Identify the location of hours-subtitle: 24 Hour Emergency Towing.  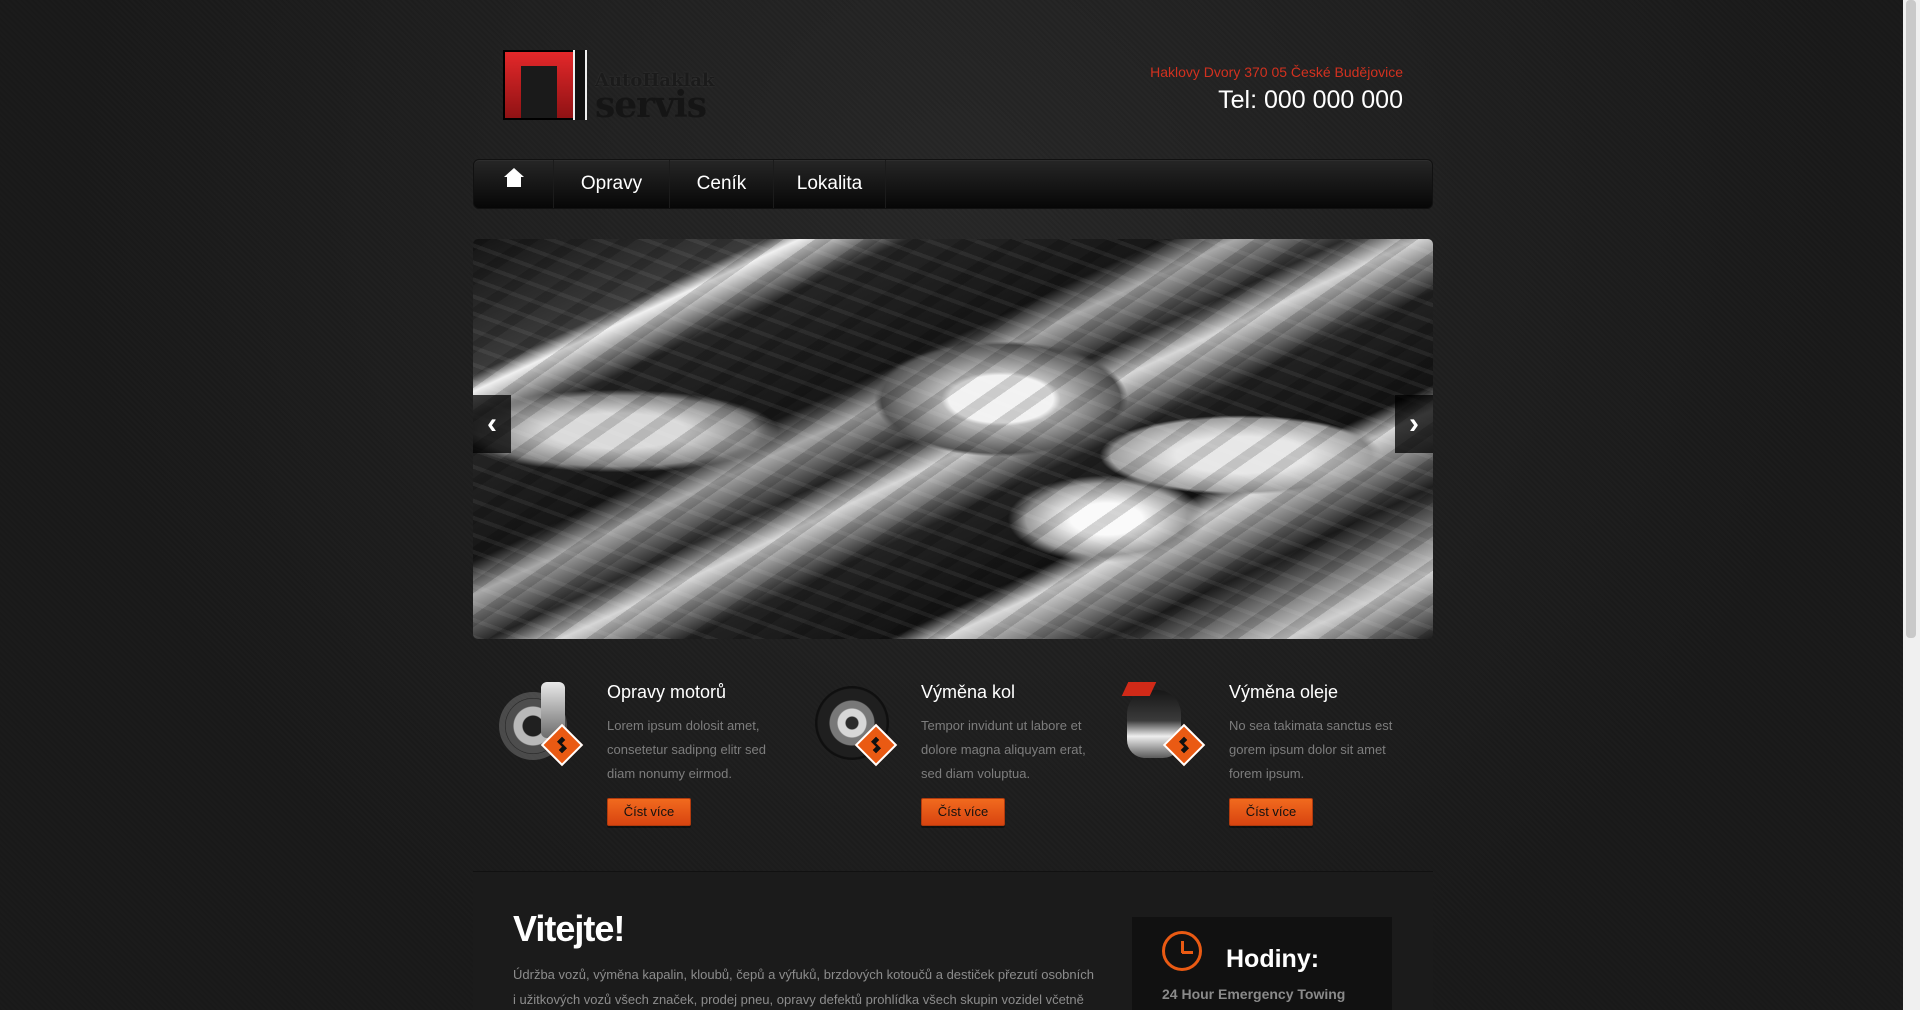
(1254, 994).